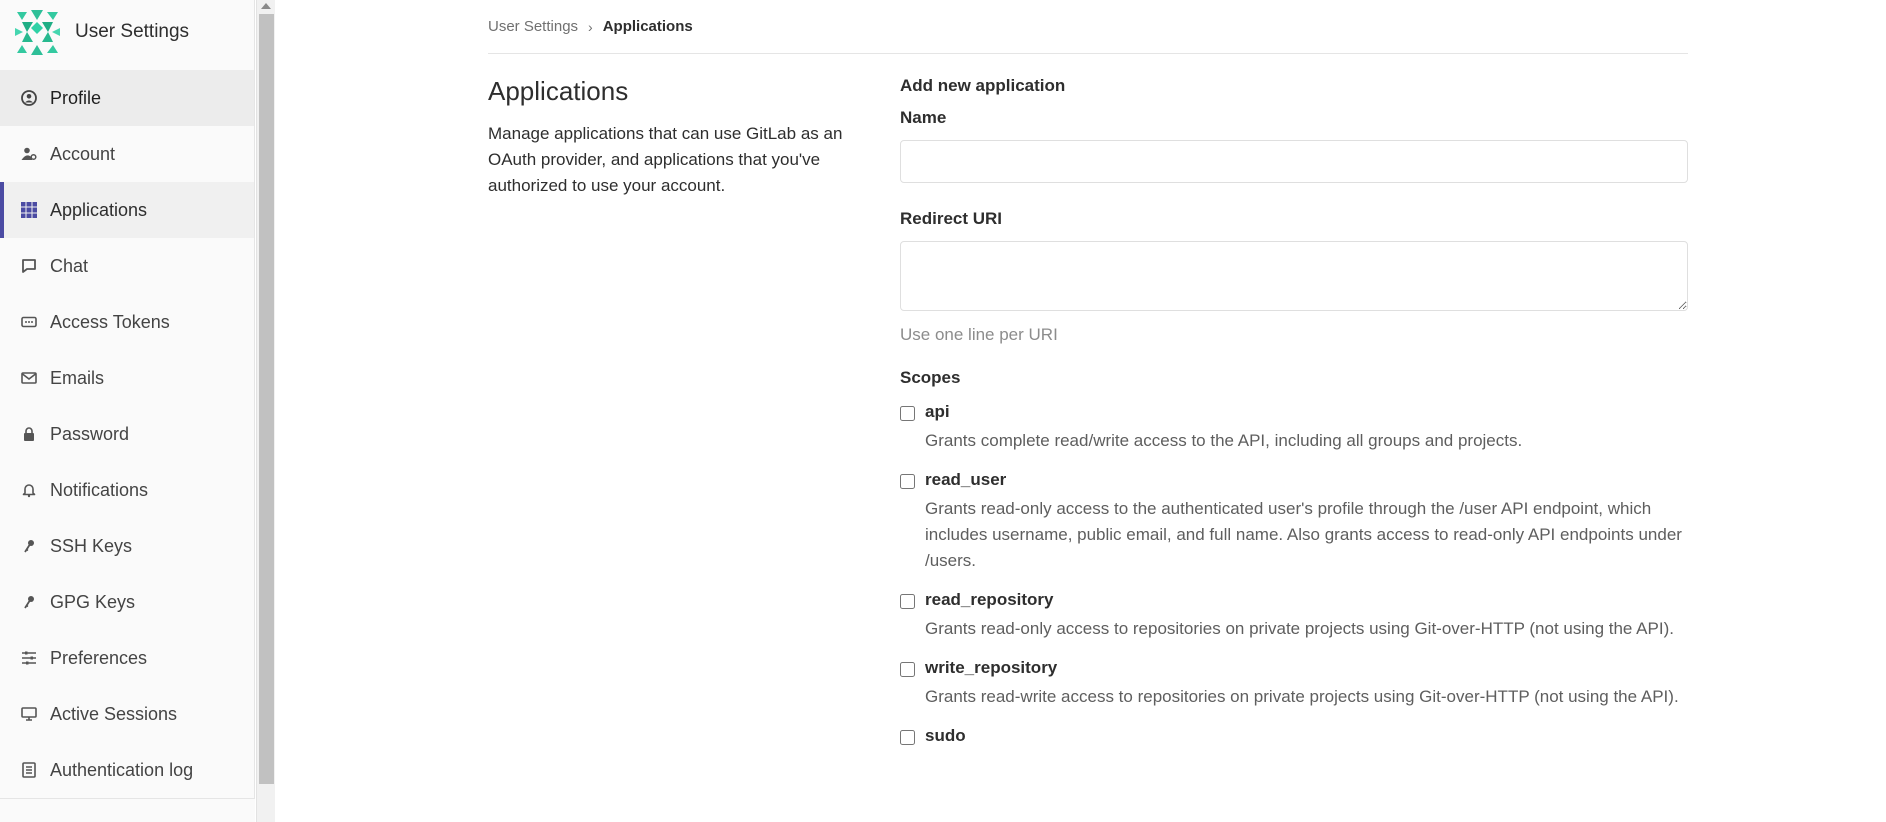 Image resolution: width=1886 pixels, height=822 pixels. I want to click on breadcrumb: User Settings › Applications, so click(1088, 27).